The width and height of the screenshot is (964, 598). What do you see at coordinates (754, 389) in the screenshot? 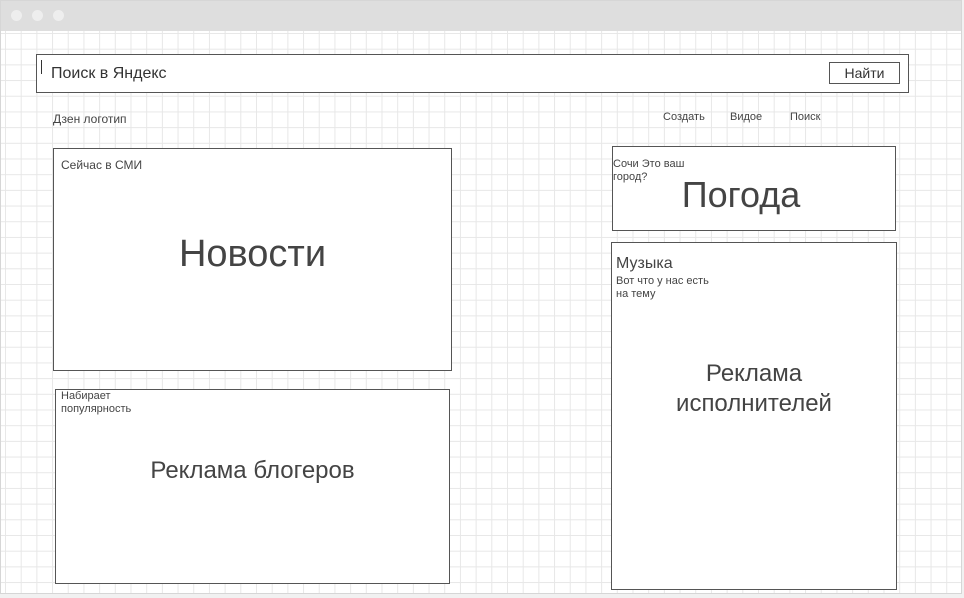
I see `music-title: Реклама исполнителей` at bounding box center [754, 389].